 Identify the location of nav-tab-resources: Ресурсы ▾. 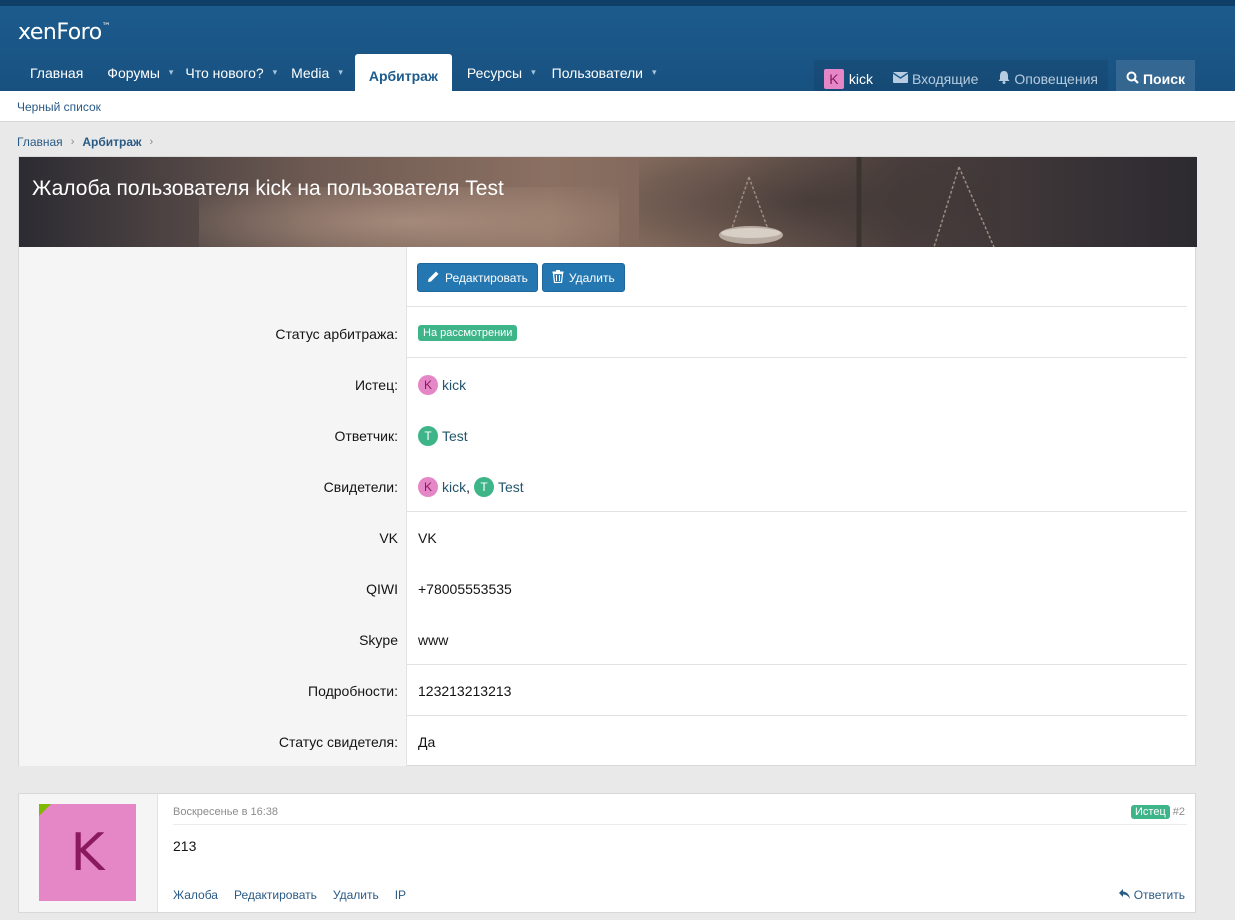
(500, 72).